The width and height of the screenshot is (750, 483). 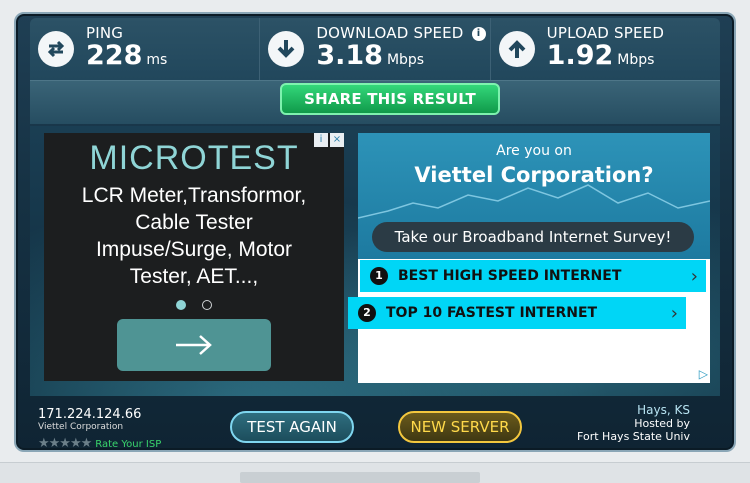 I want to click on hosted-by-label: Hosted by, so click(x=662, y=423).